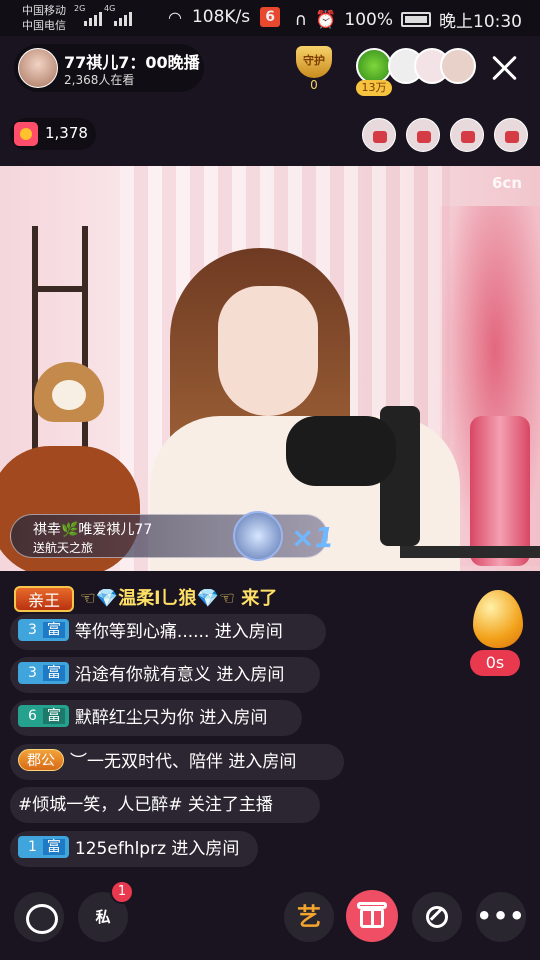 The width and height of the screenshot is (540, 960). Describe the element at coordinates (172, 536) in the screenshot. I see `gift-banner: 祺幸🌿唯爱祺儿77 送航天之旅 ×1` at that location.